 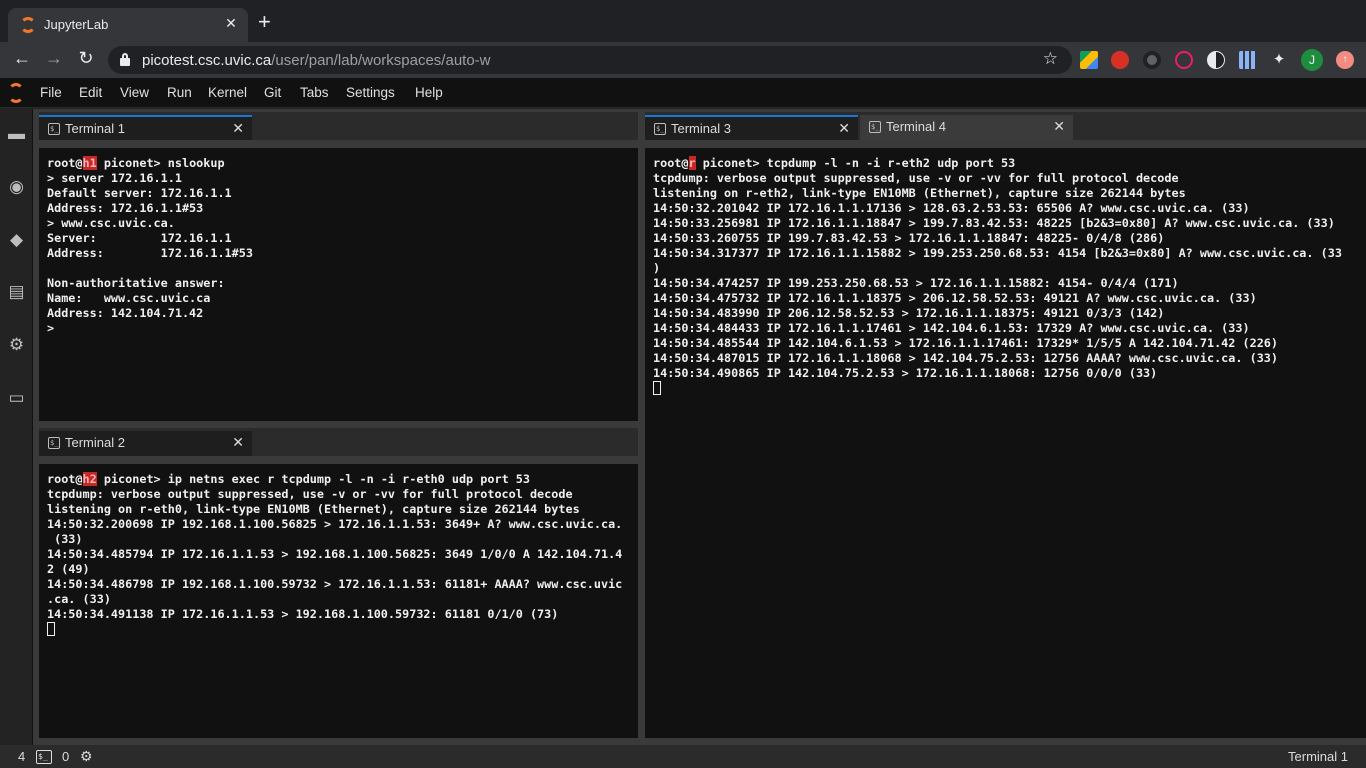 What do you see at coordinates (139, 238) in the screenshot?
I see `terminal-line: Server: 172.16.1.1` at bounding box center [139, 238].